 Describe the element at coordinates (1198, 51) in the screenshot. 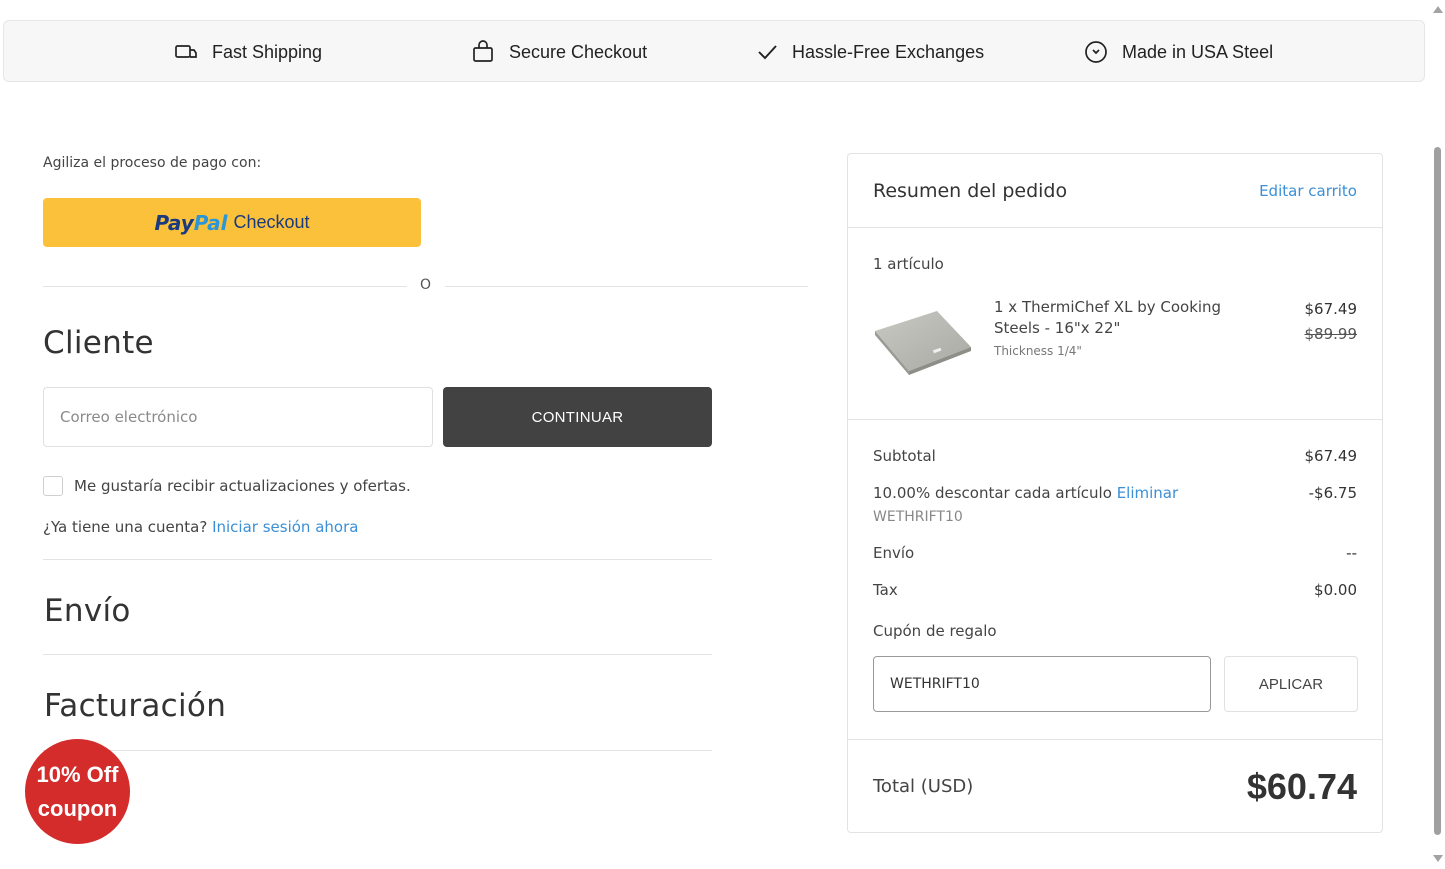

I see `trust-label: Made in USA Steel` at that location.